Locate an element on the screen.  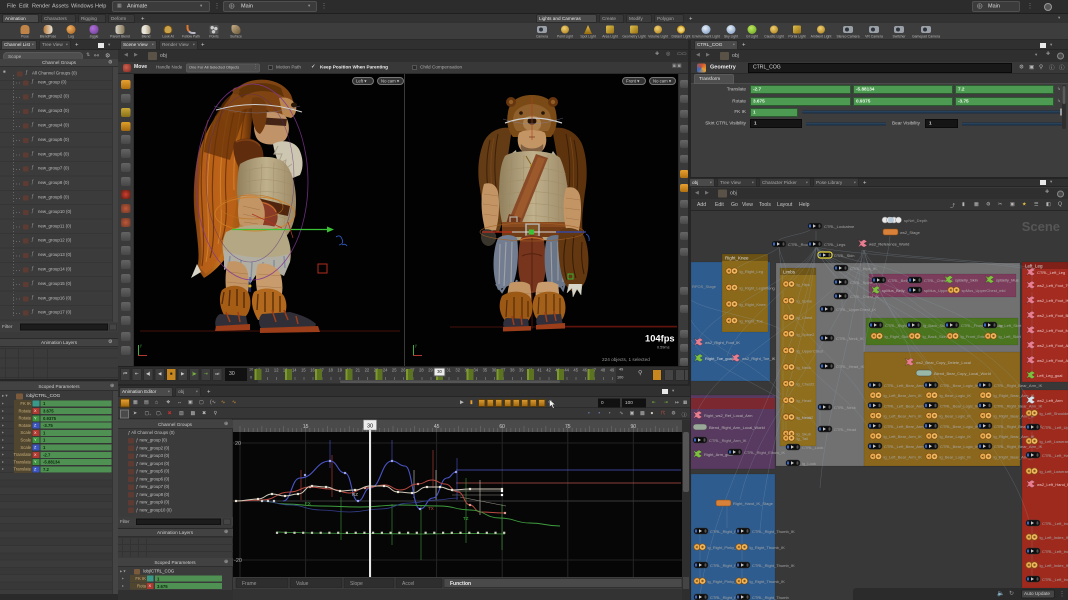
svg-text: CTRL_Left_Index is located at coordinates (1055, 579).